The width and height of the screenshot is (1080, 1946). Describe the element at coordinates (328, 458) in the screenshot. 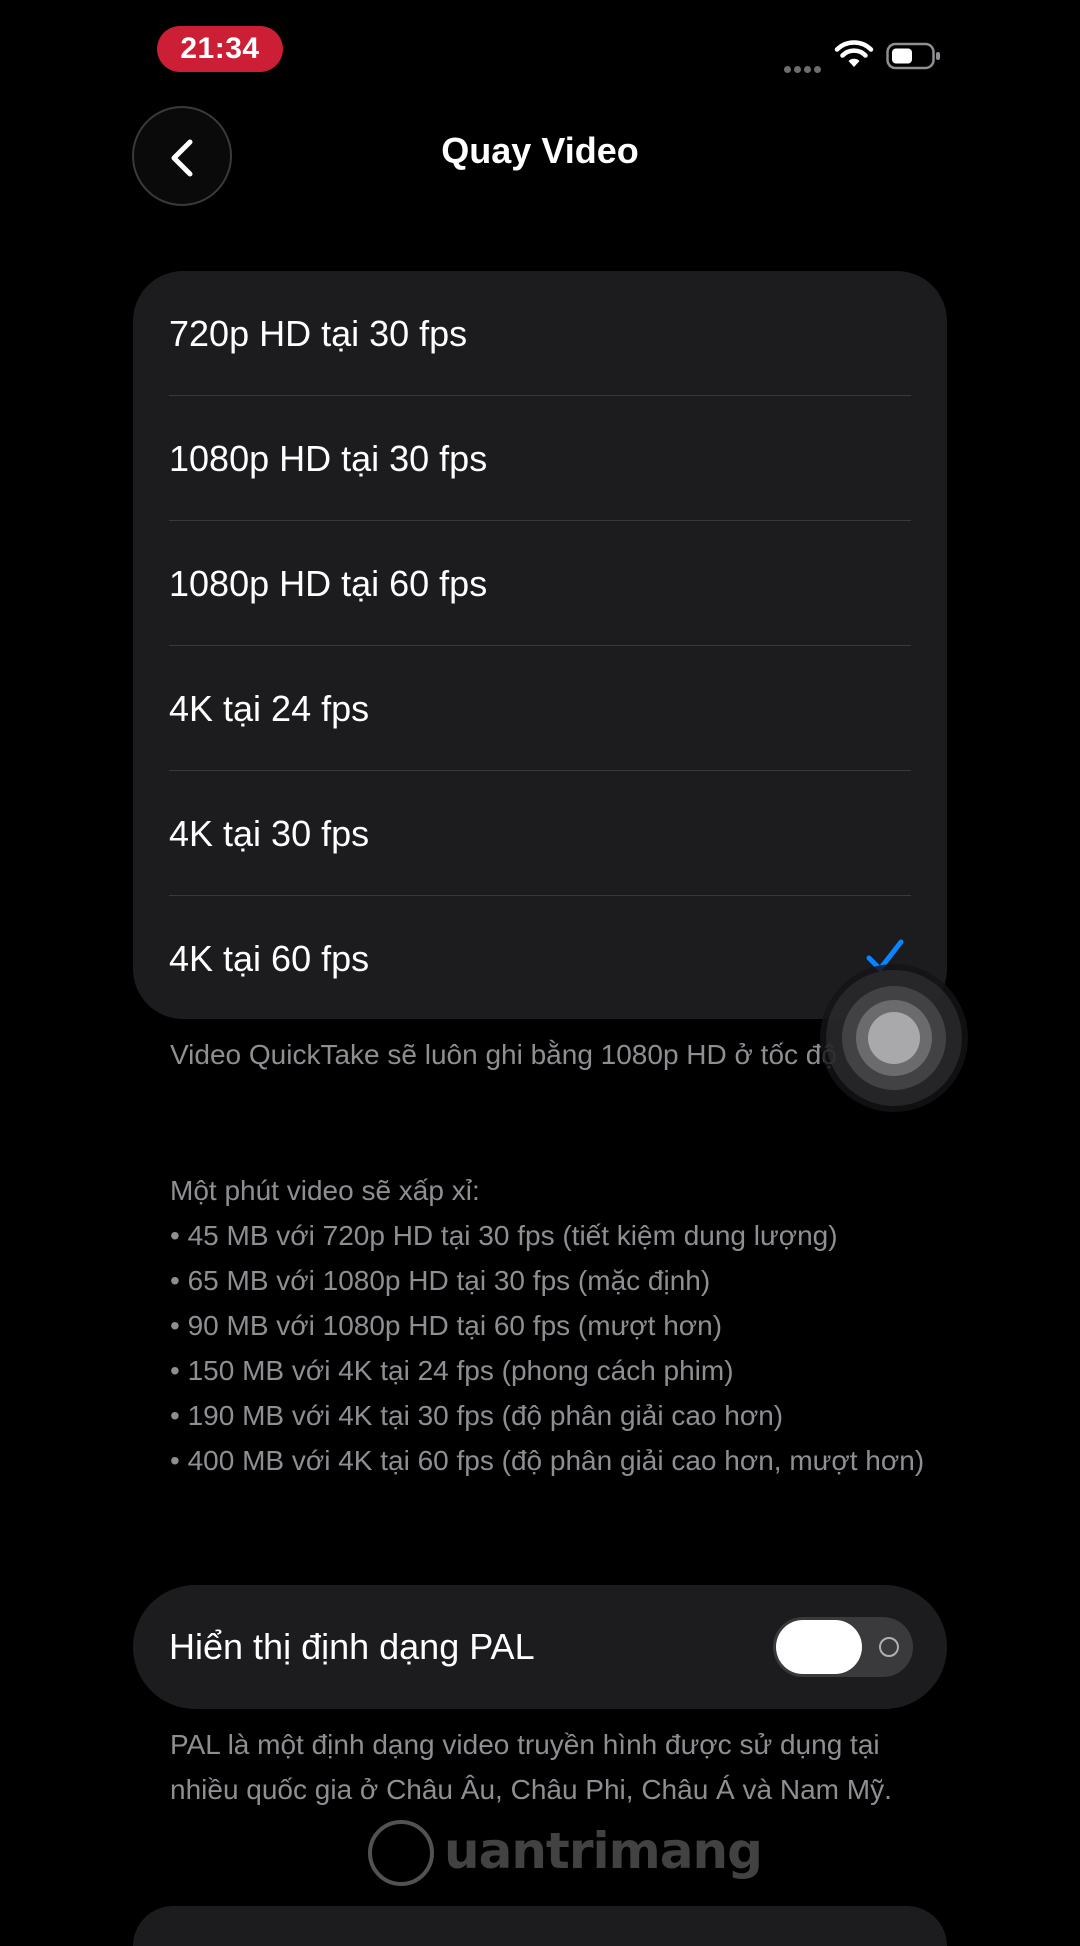

I see `option-label: 1080p HD tại 30 fps` at that location.